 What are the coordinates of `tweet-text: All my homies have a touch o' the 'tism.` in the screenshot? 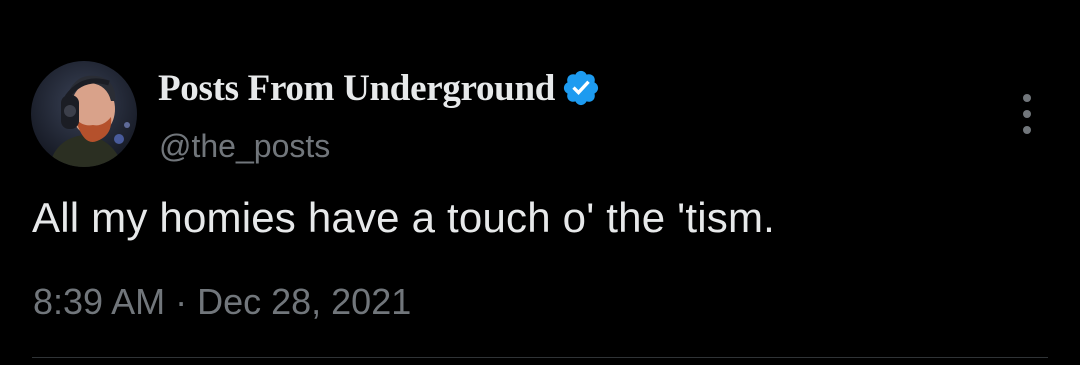 It's located at (404, 217).